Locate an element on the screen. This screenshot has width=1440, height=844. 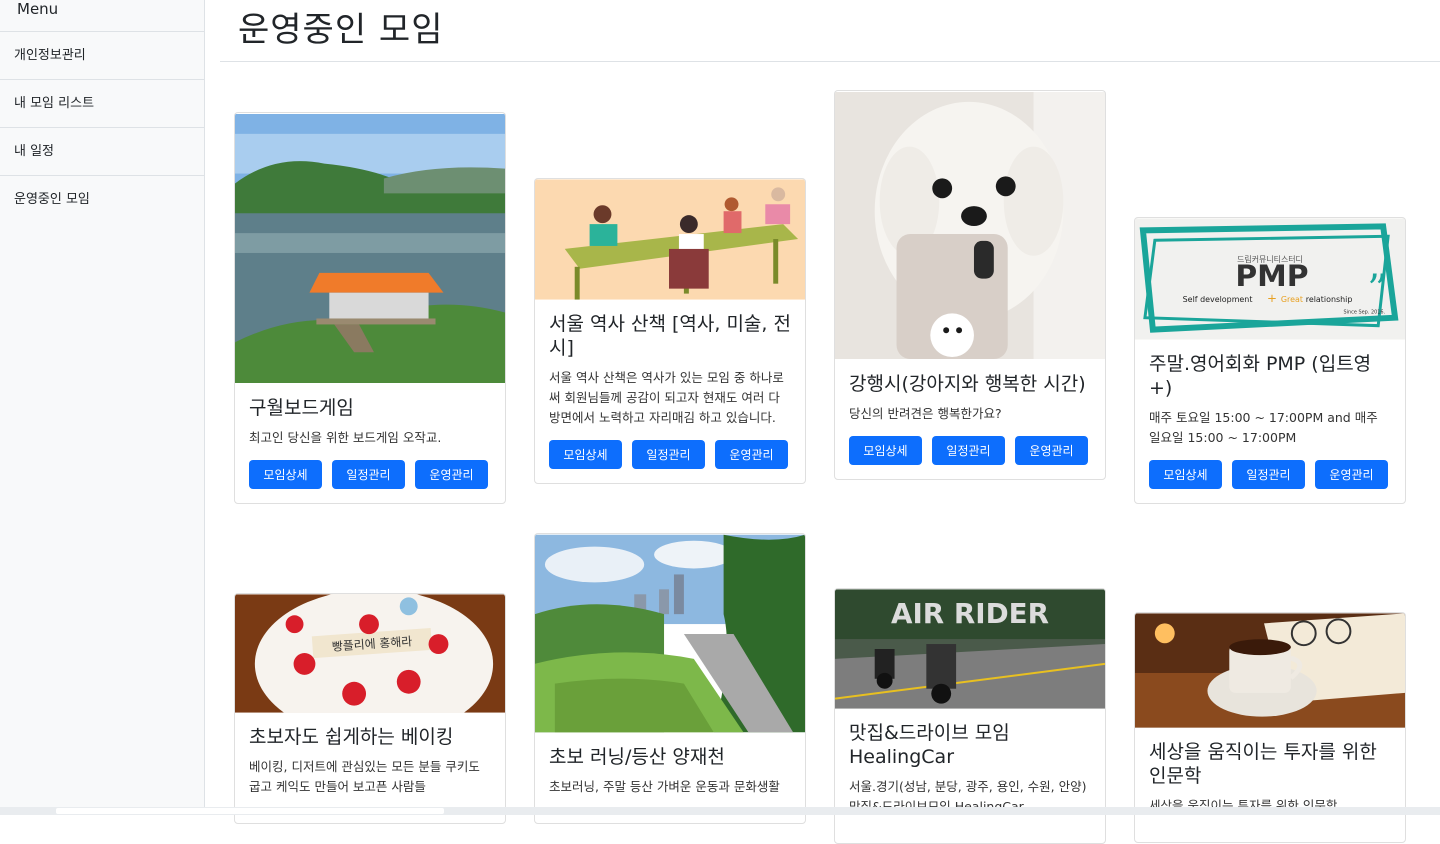
card-title: 구월보드게임 is located at coordinates (301, 408).